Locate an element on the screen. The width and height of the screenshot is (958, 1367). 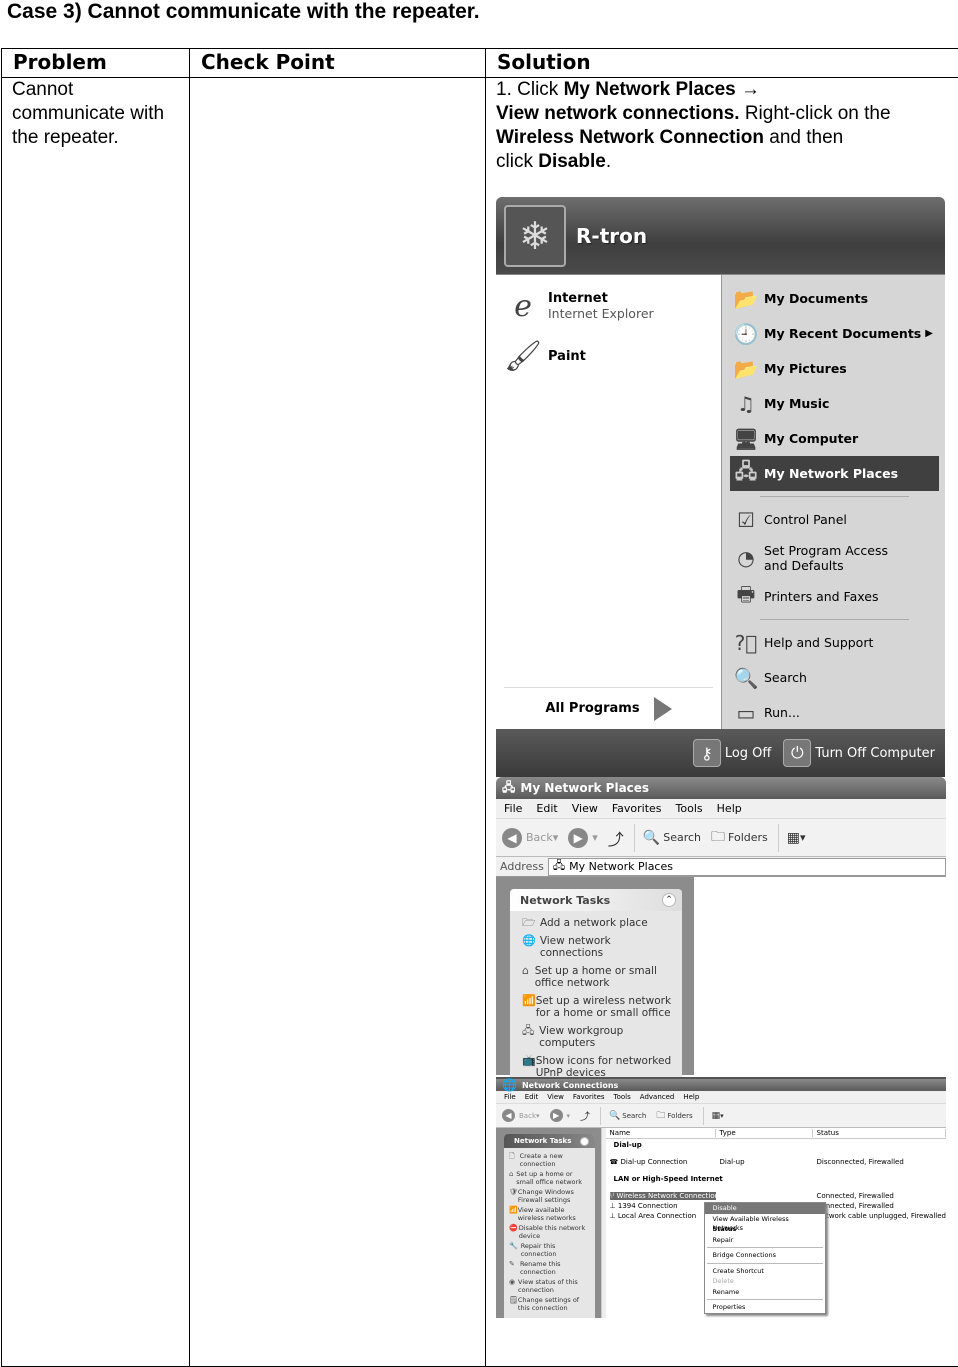
all-programs-button: All Programs is located at coordinates (608, 708).